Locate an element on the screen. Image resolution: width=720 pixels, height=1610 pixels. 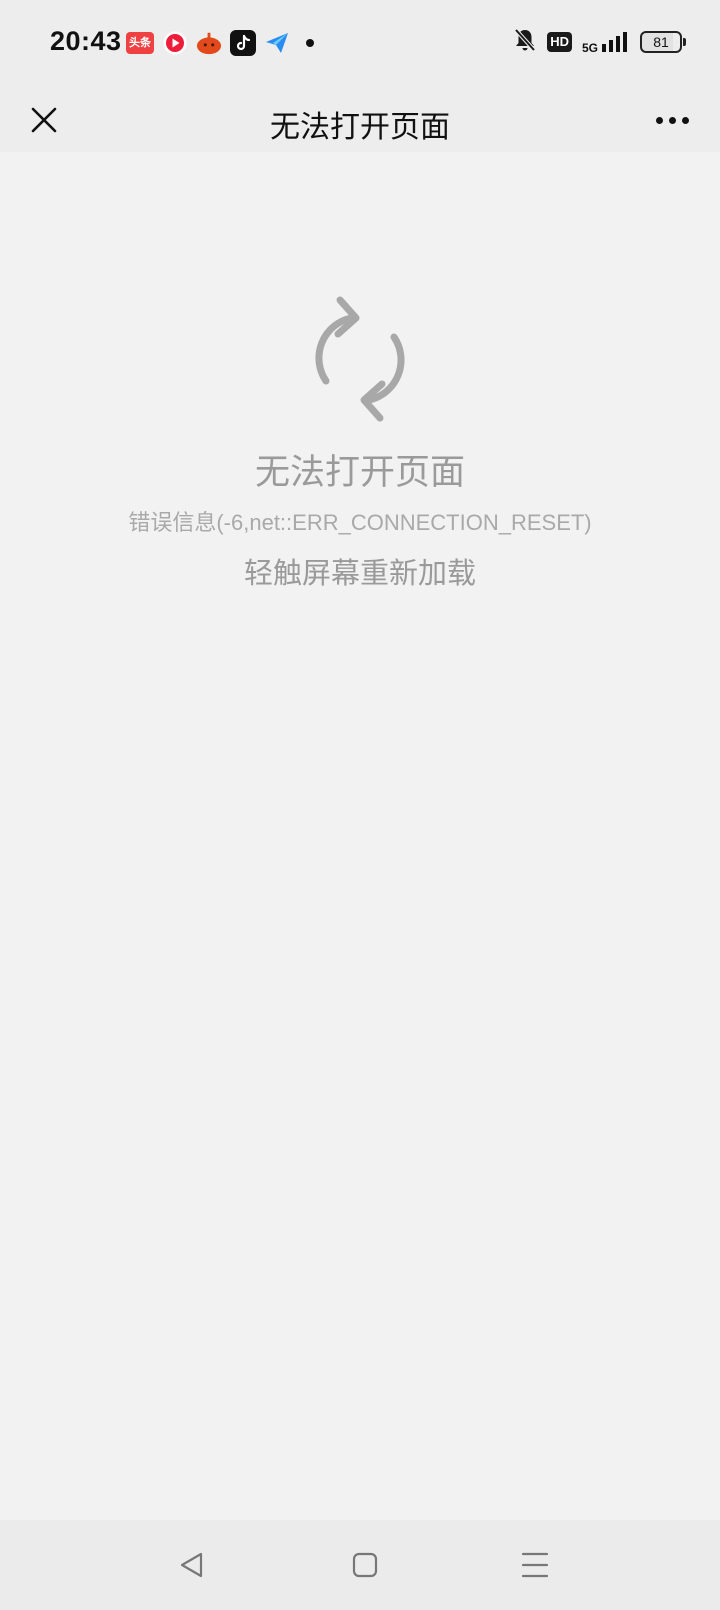
paper-plane-icon is located at coordinates (277, 43).